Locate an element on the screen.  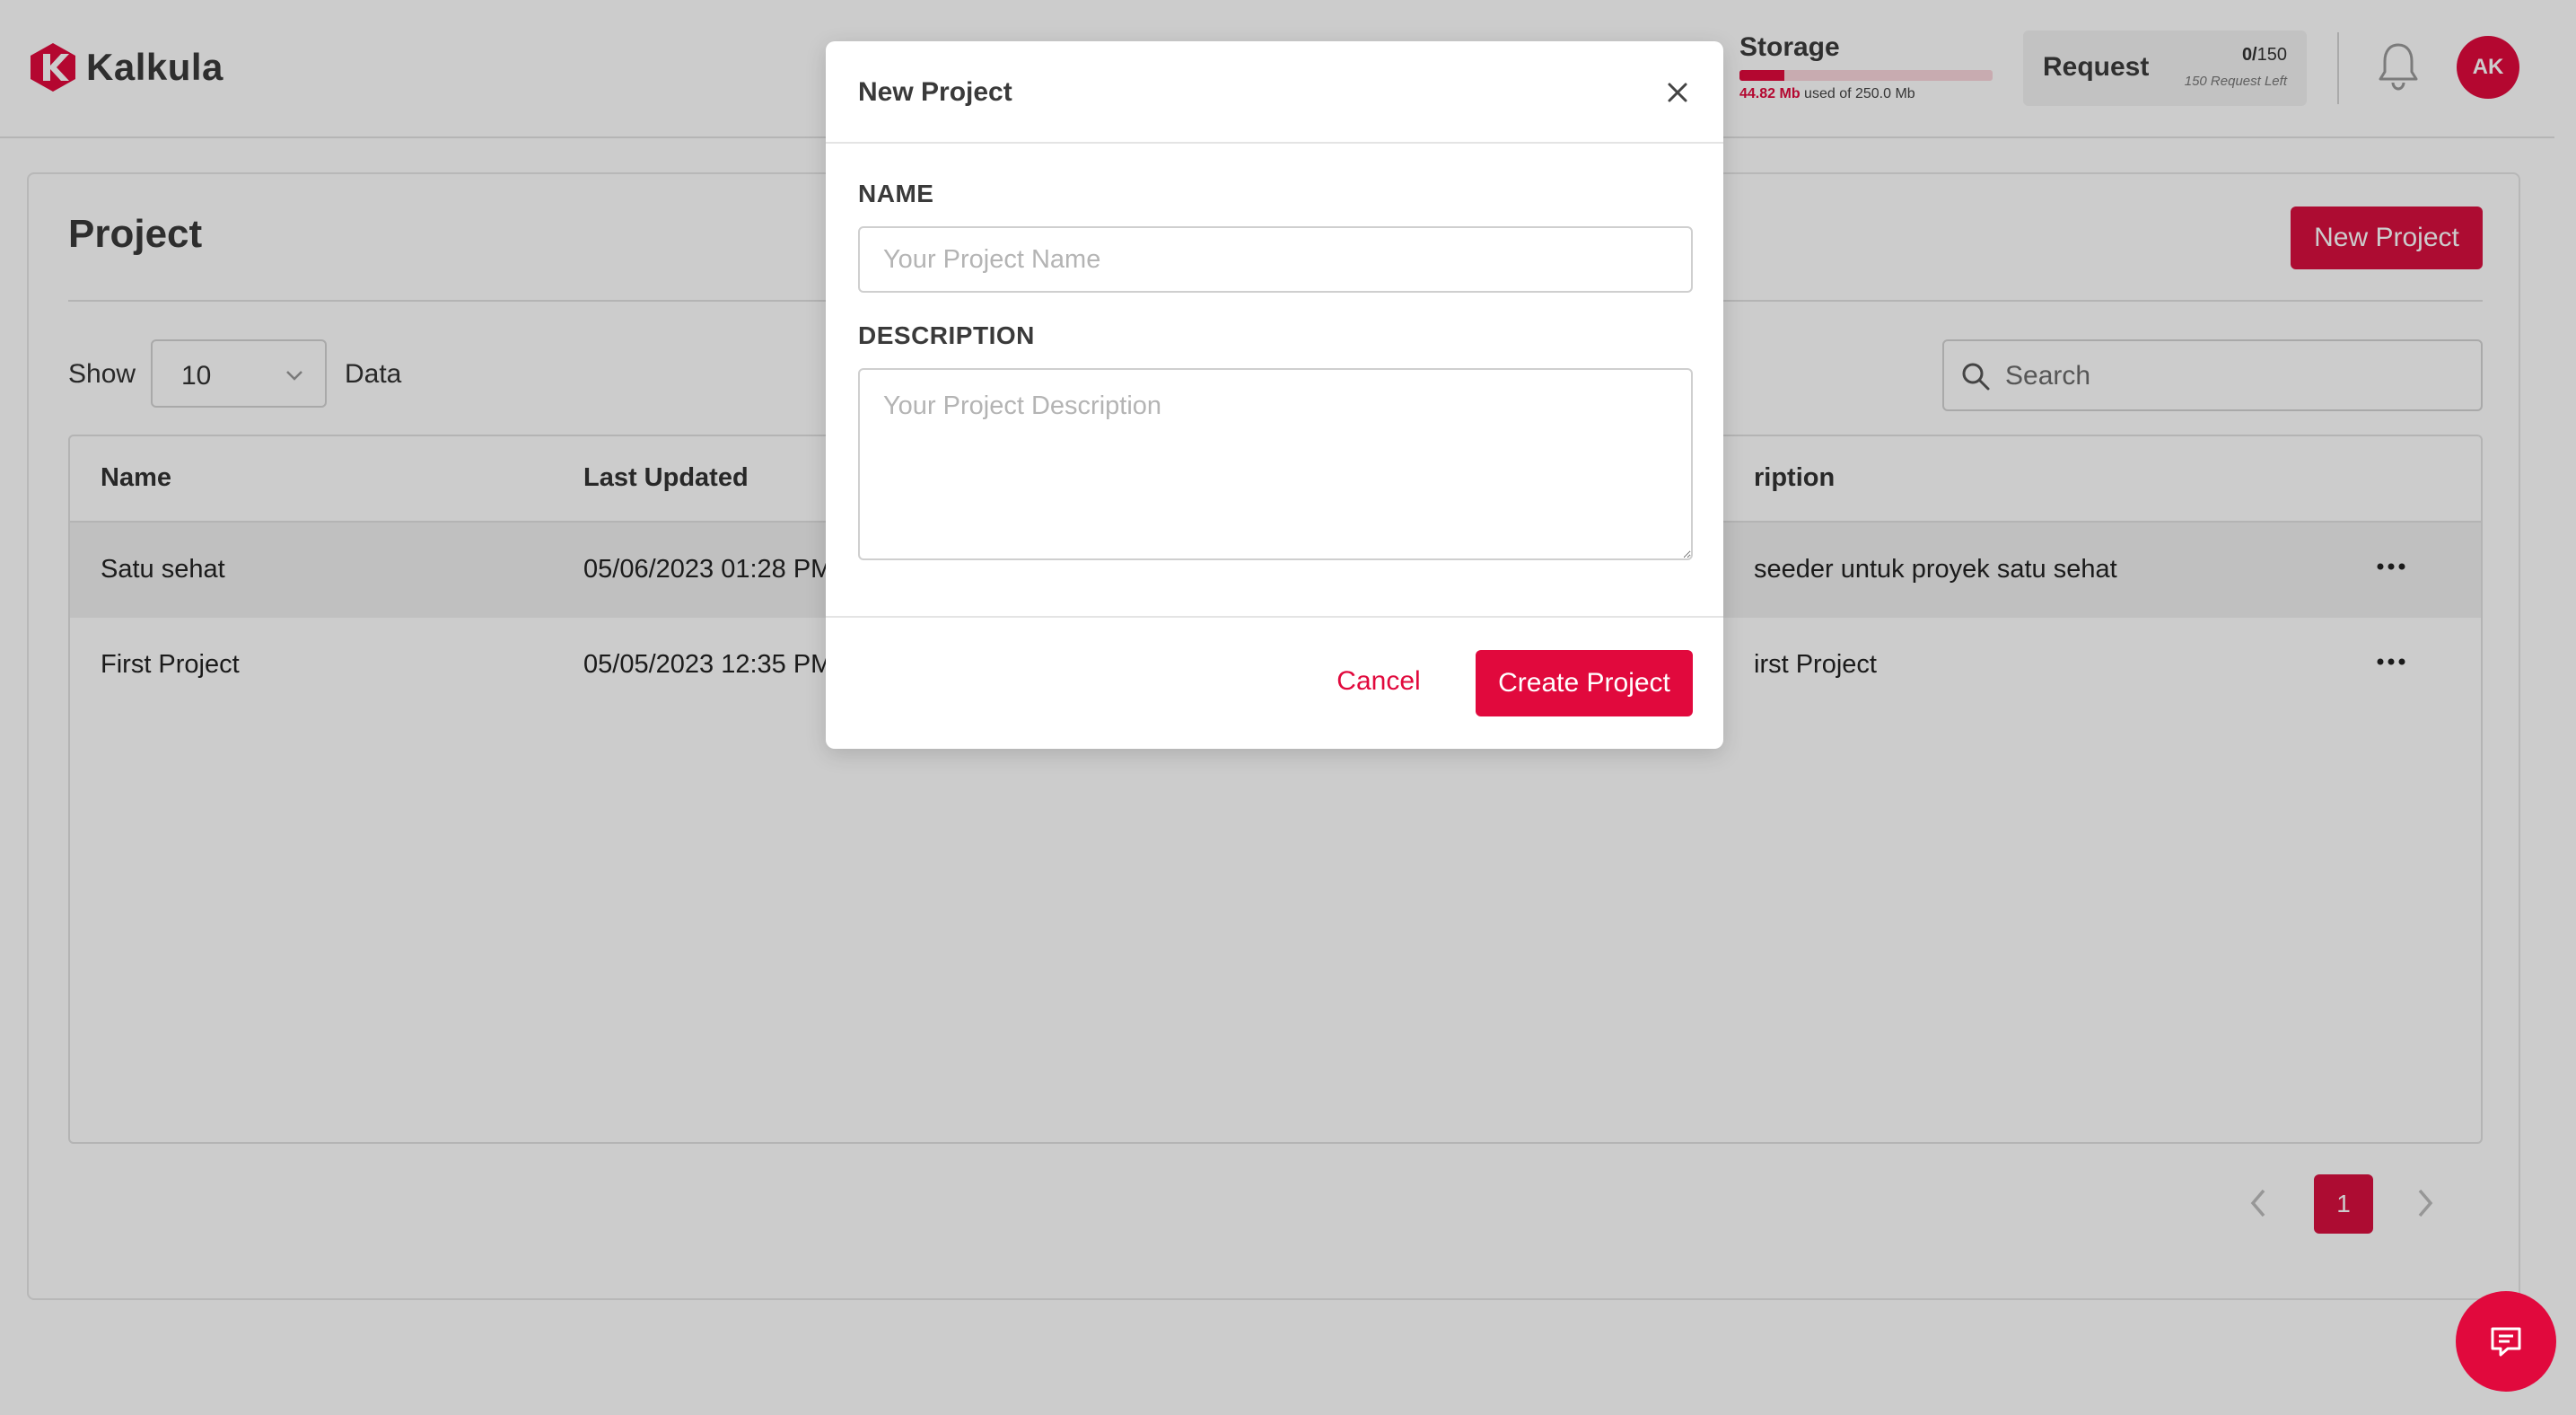
modal-footer-divider is located at coordinates (1274, 617).